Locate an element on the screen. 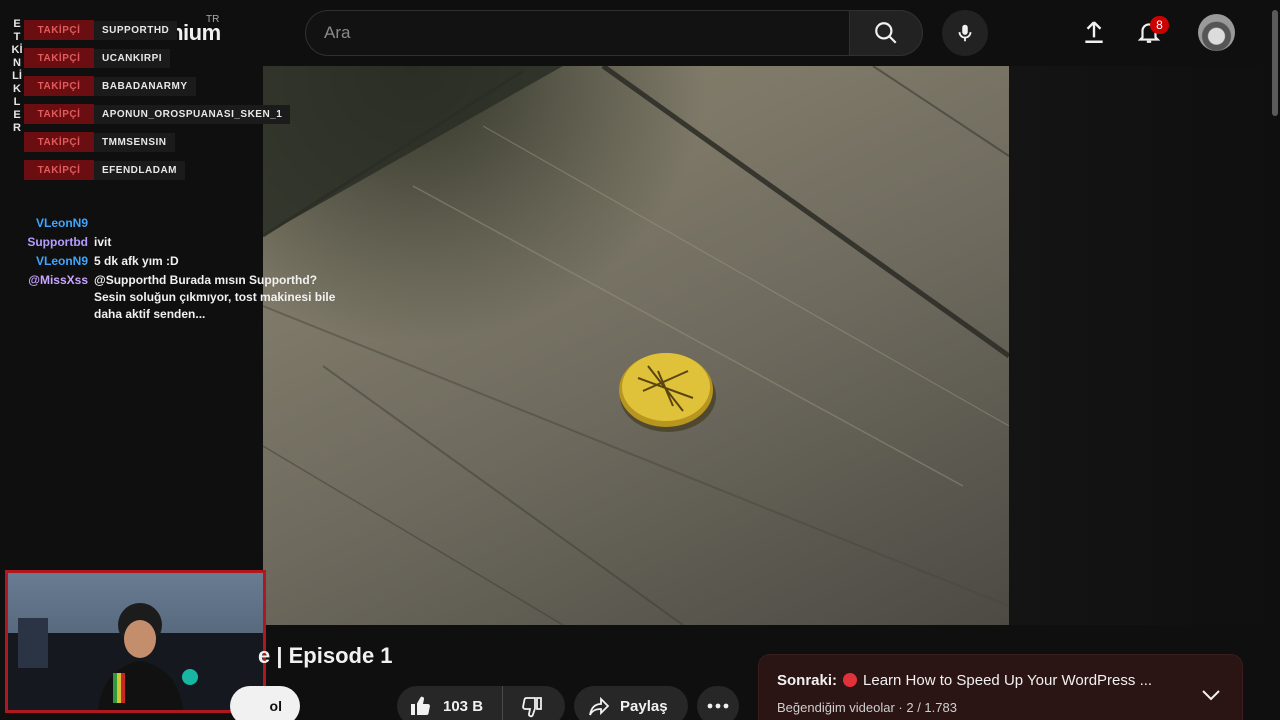 The image size is (1280, 720). follower-name: BABADANARMY is located at coordinates (145, 86).